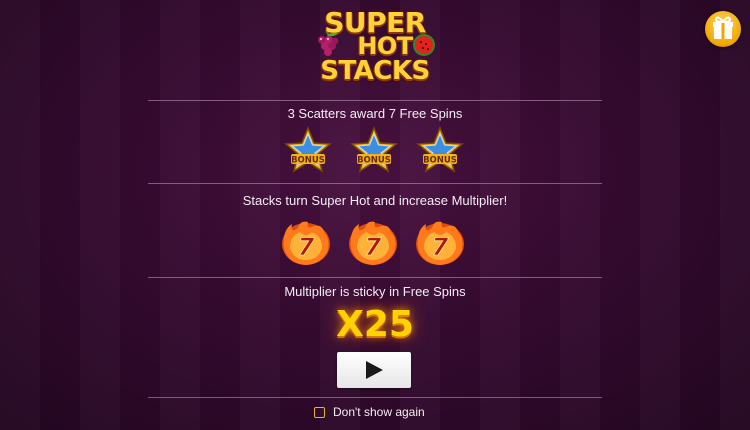 The image size is (750, 430). What do you see at coordinates (375, 291) in the screenshot?
I see `multiplier-caption: Multiplier is sticky in Free Spins` at bounding box center [375, 291].